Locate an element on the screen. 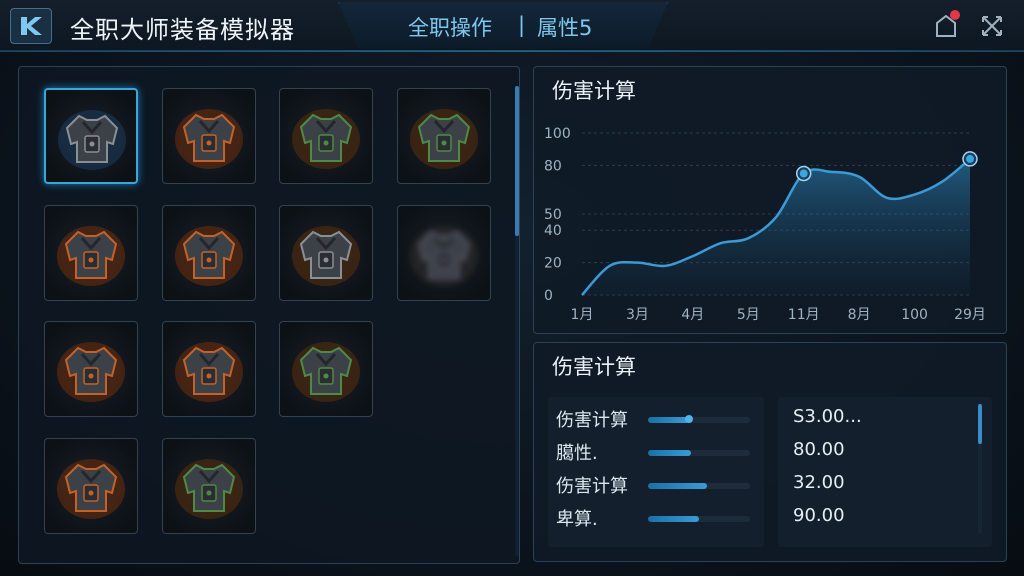  app-title: 全职大师装备模拟器 is located at coordinates (182, 30).